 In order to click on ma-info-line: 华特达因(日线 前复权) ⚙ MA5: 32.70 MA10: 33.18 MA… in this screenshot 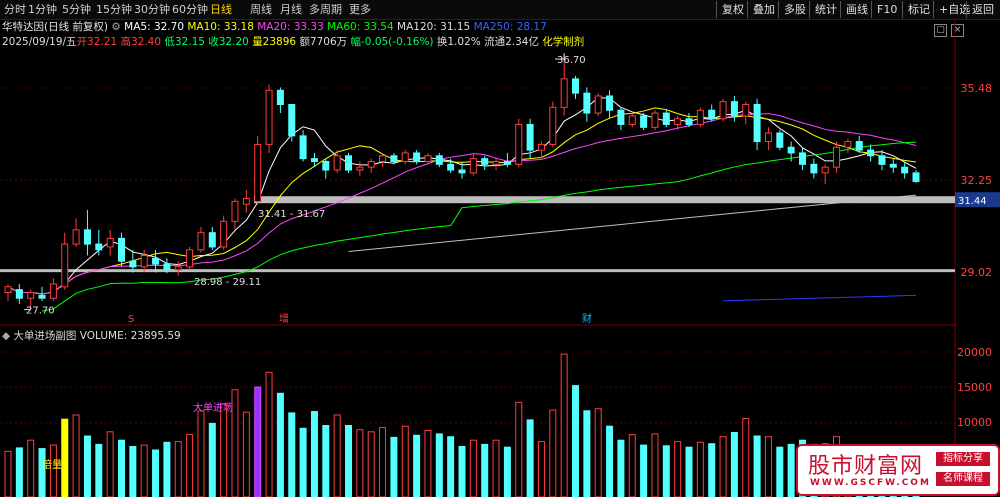, I will do `click(274, 27)`.